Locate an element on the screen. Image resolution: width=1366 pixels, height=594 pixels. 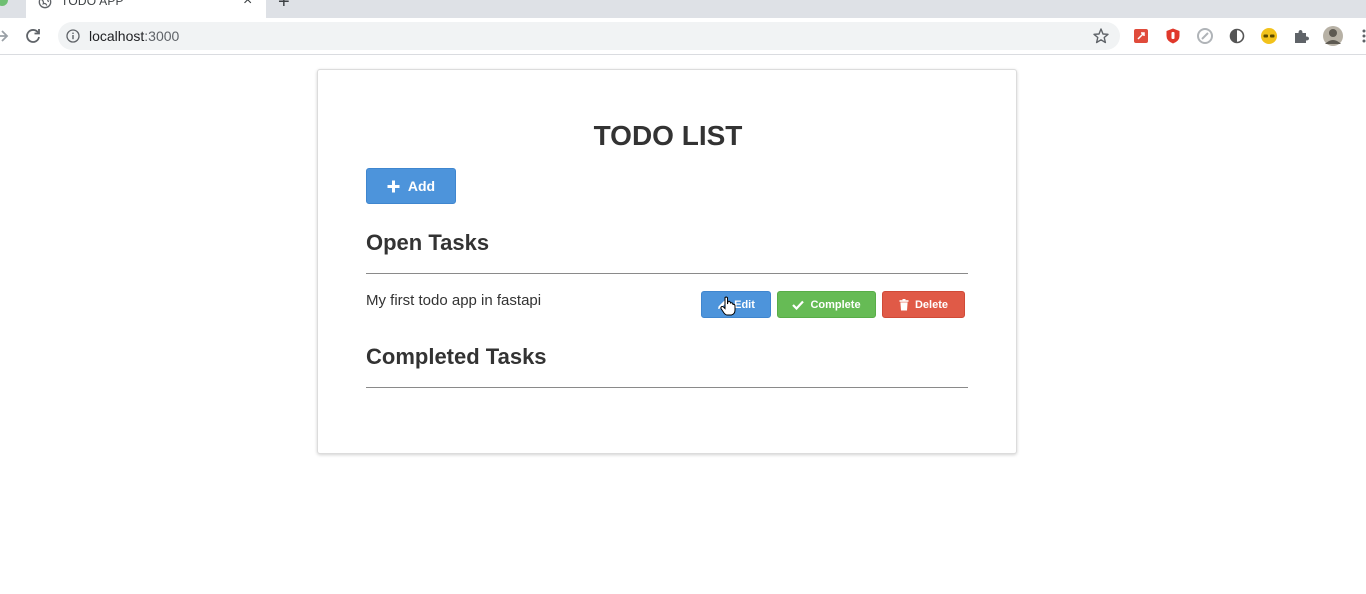
extension-dark-circle-icon is located at coordinates (1237, 36).